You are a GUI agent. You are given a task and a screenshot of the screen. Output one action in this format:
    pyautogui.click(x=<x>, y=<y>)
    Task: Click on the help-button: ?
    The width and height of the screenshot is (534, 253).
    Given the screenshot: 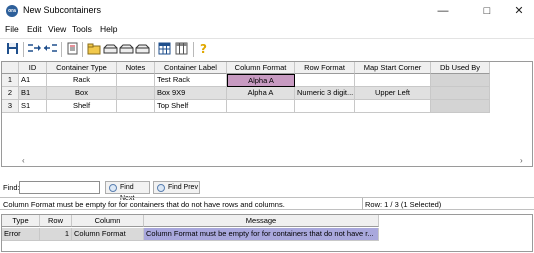 What is the action you would take?
    pyautogui.click(x=204, y=49)
    